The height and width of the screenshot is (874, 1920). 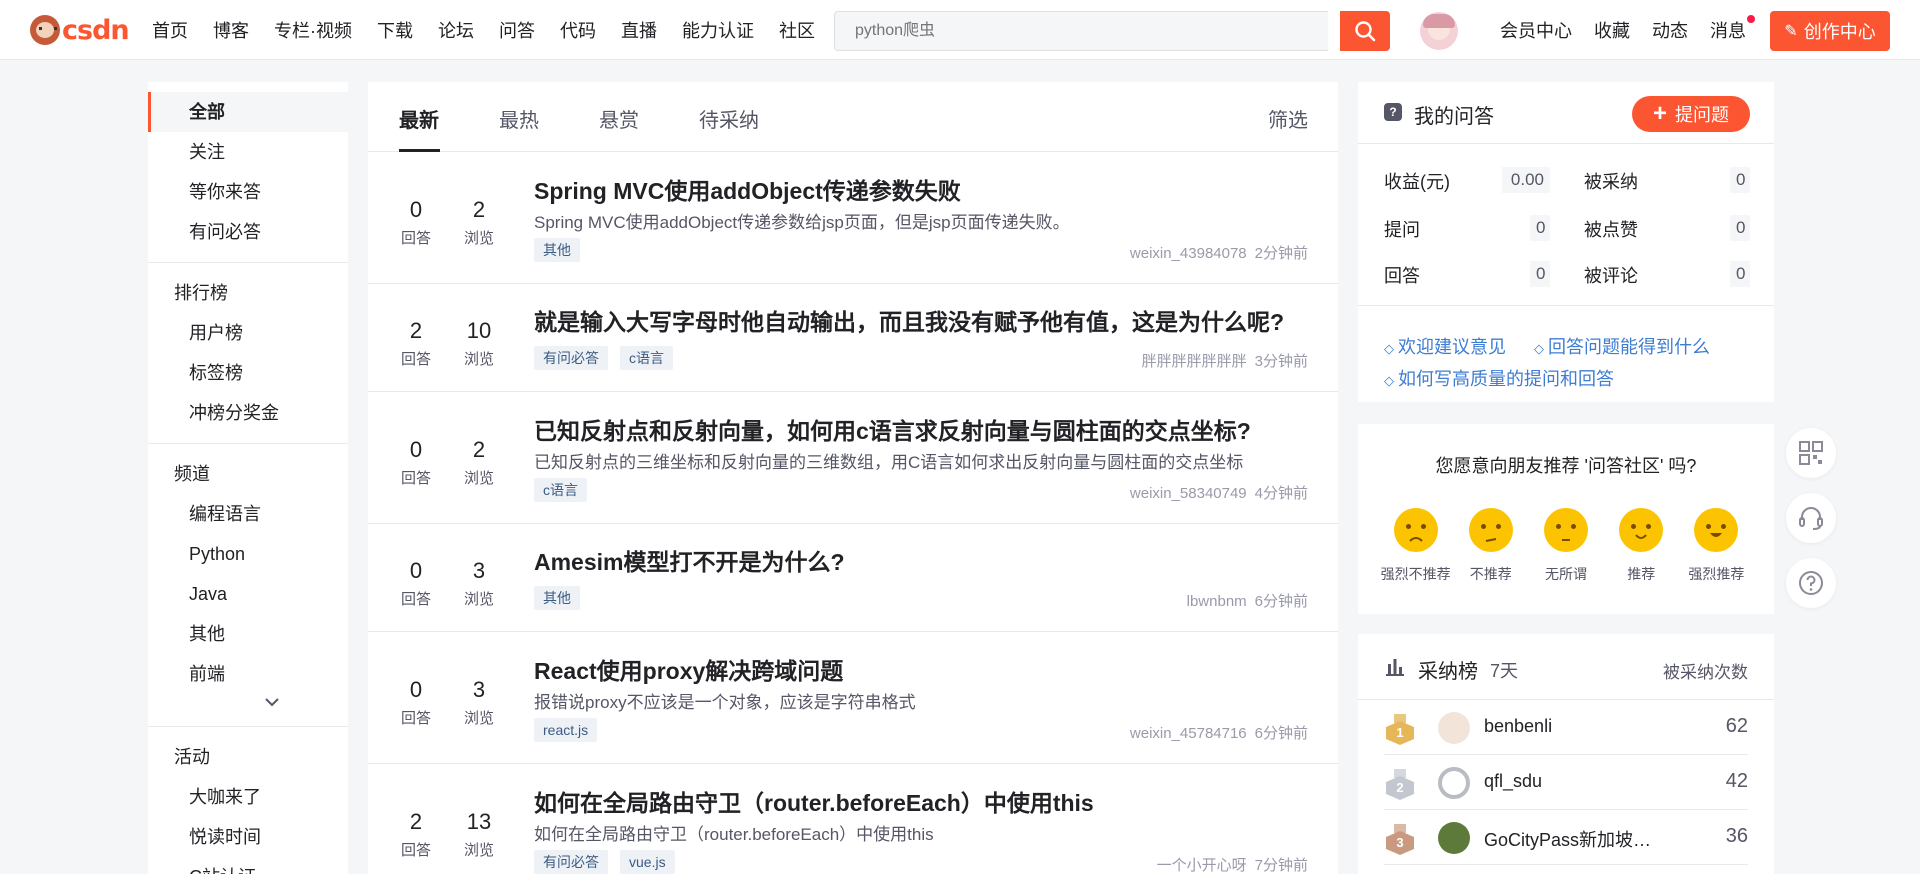 What do you see at coordinates (1540, 274) in the screenshot?
I see `stat-value: 0` at bounding box center [1540, 274].